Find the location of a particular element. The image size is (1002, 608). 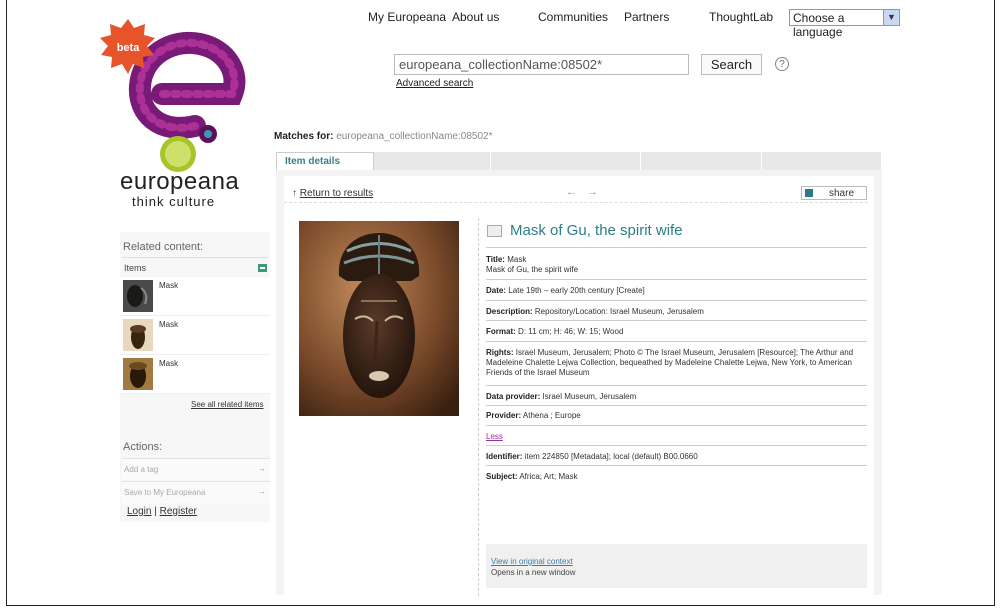

matches-query: europeana_collectionName:08502* is located at coordinates (414, 136).